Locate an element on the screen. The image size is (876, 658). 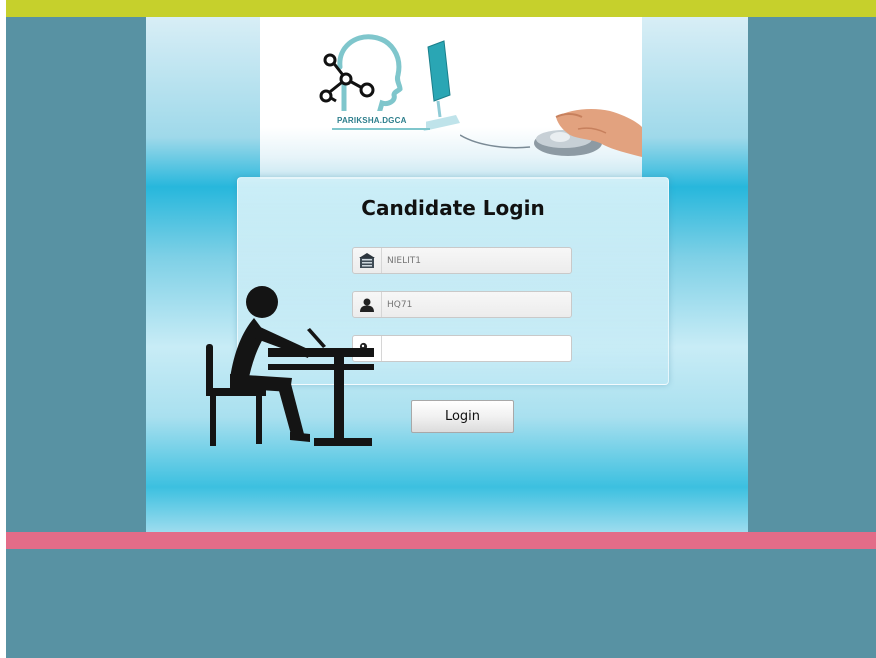
hand-on-mouse-icon is located at coordinates (551, 133).